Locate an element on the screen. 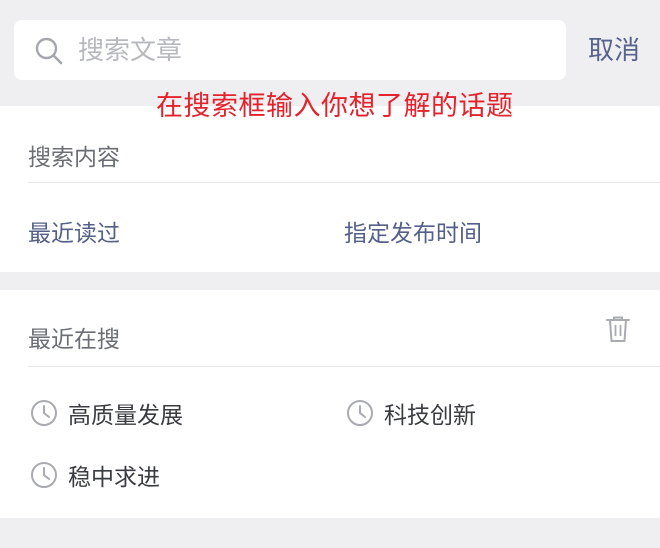 The width and height of the screenshot is (660, 548). recent-search-item: 稳中求进 is located at coordinates (95, 475).